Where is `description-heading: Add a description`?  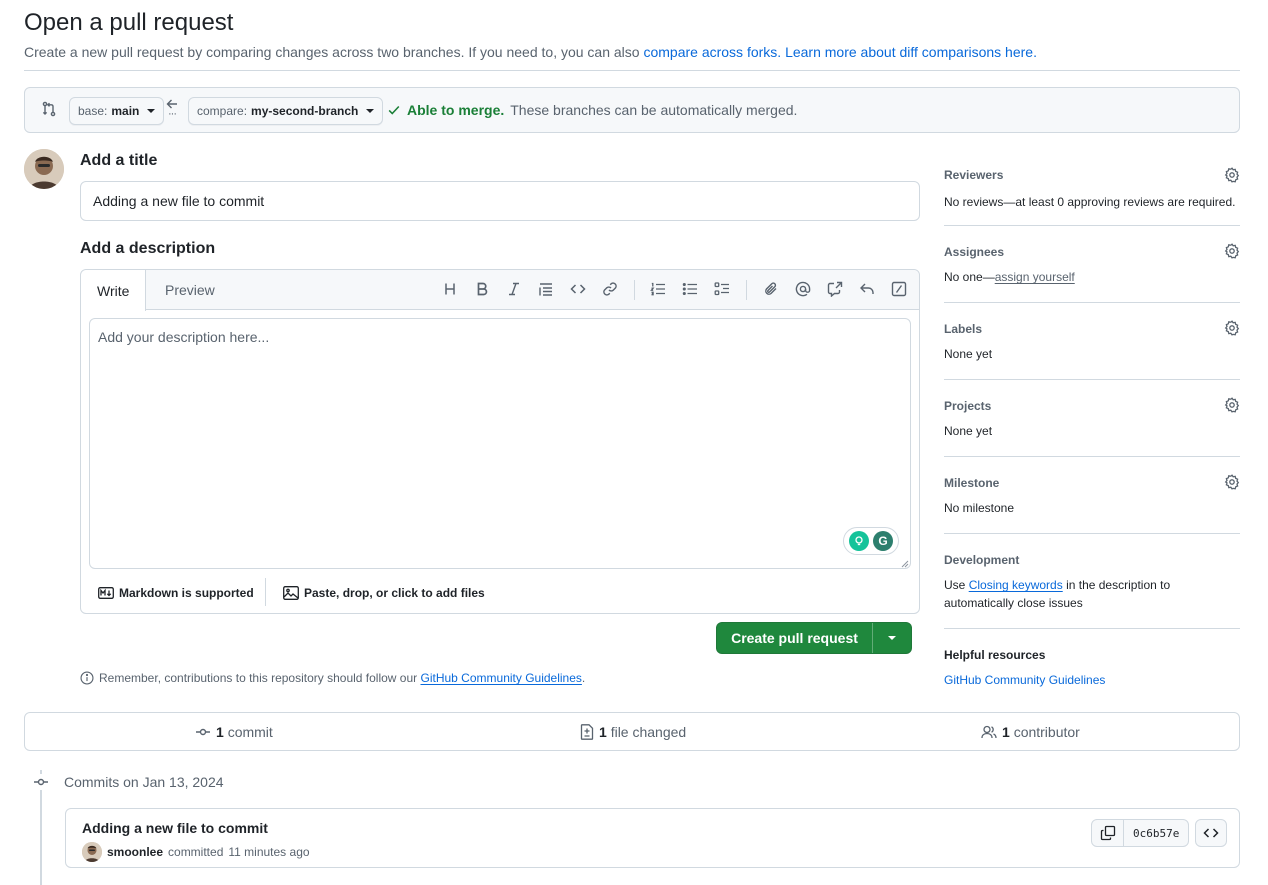 description-heading: Add a description is located at coordinates (148, 248).